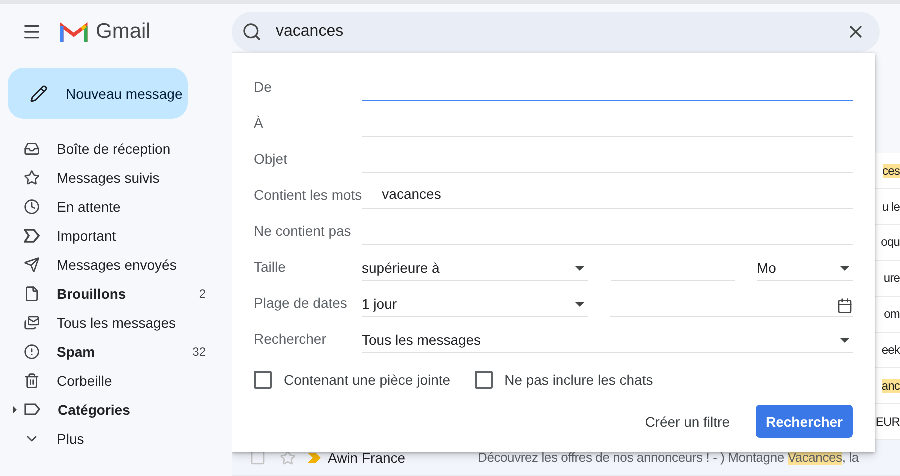 This screenshot has width=900, height=476. What do you see at coordinates (258, 458) in the screenshot?
I see `checkbox-icon` at bounding box center [258, 458].